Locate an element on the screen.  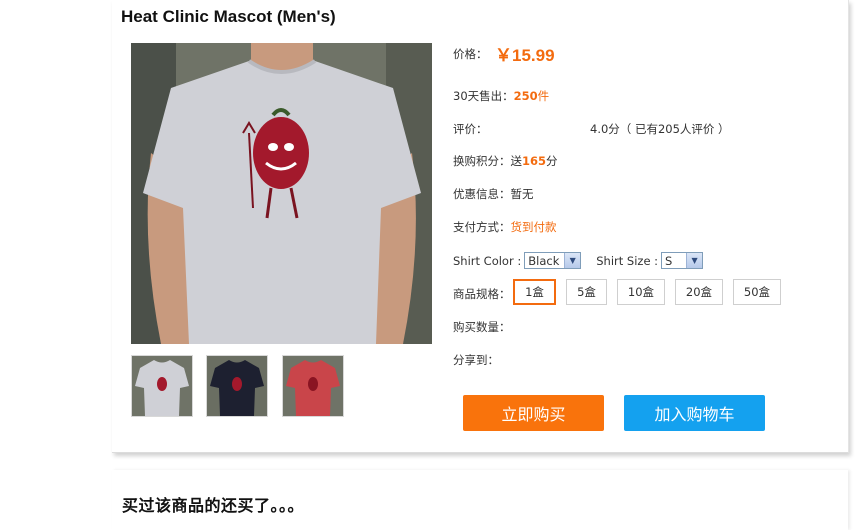
promo-info: 优惠信息：暂无 is located at coordinates (493, 194).